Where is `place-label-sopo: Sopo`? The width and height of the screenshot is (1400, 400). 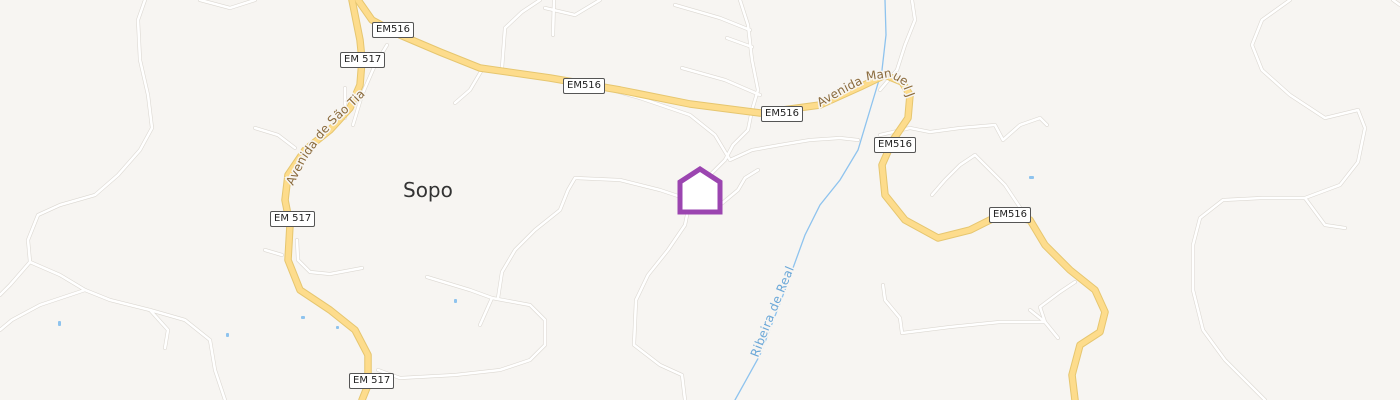 place-label-sopo: Sopo is located at coordinates (428, 190).